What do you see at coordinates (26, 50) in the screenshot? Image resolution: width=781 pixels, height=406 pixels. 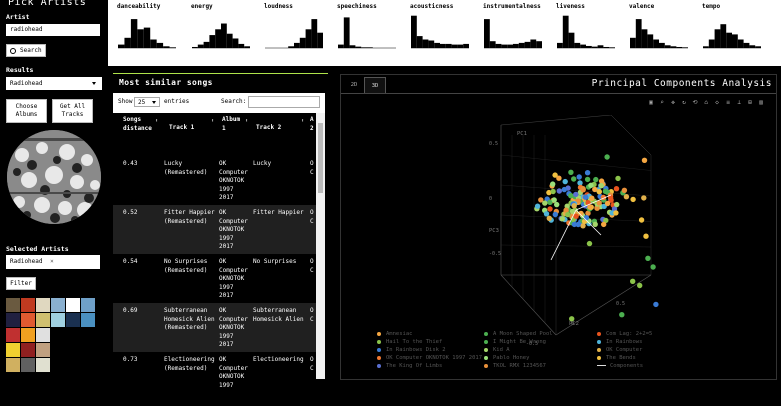 I see `search-button: Search` at bounding box center [26, 50].